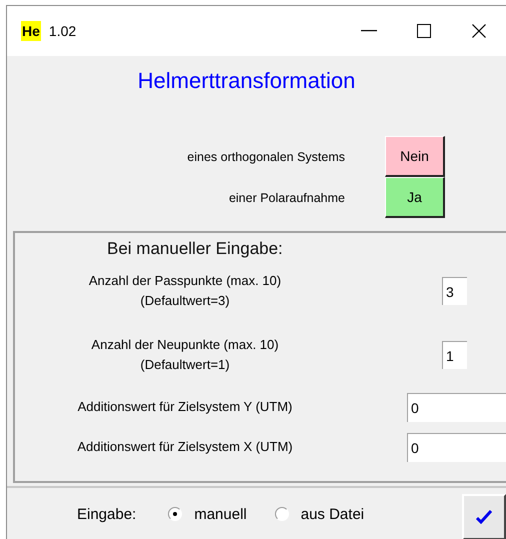 The image size is (506, 539). I want to click on option-label: eines orthogonalen Systems, so click(266, 157).